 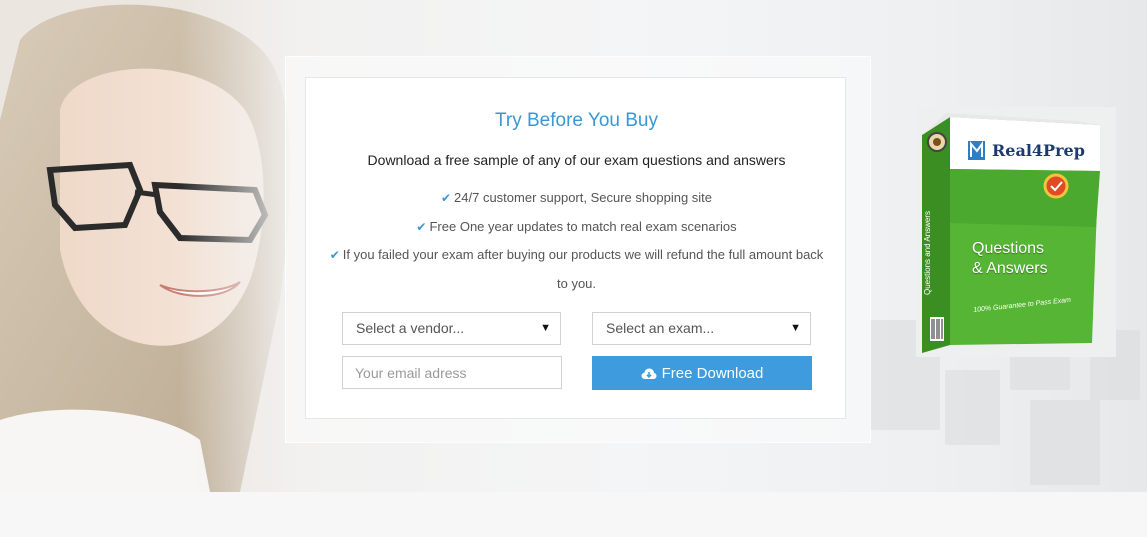 What do you see at coordinates (1038, 150) in the screenshot?
I see `product-brand: Real4Prep` at bounding box center [1038, 150].